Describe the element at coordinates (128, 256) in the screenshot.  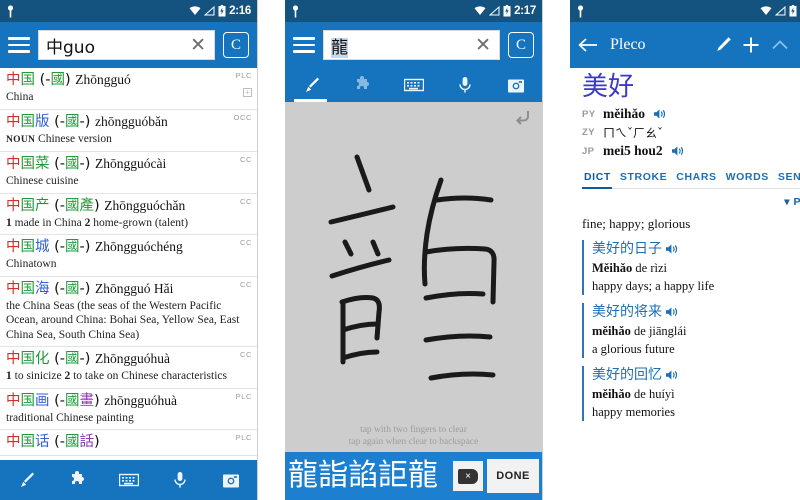
I see `list-item: 中国城 (-國-) Zhōngguóchéng Chinatown CC` at that location.